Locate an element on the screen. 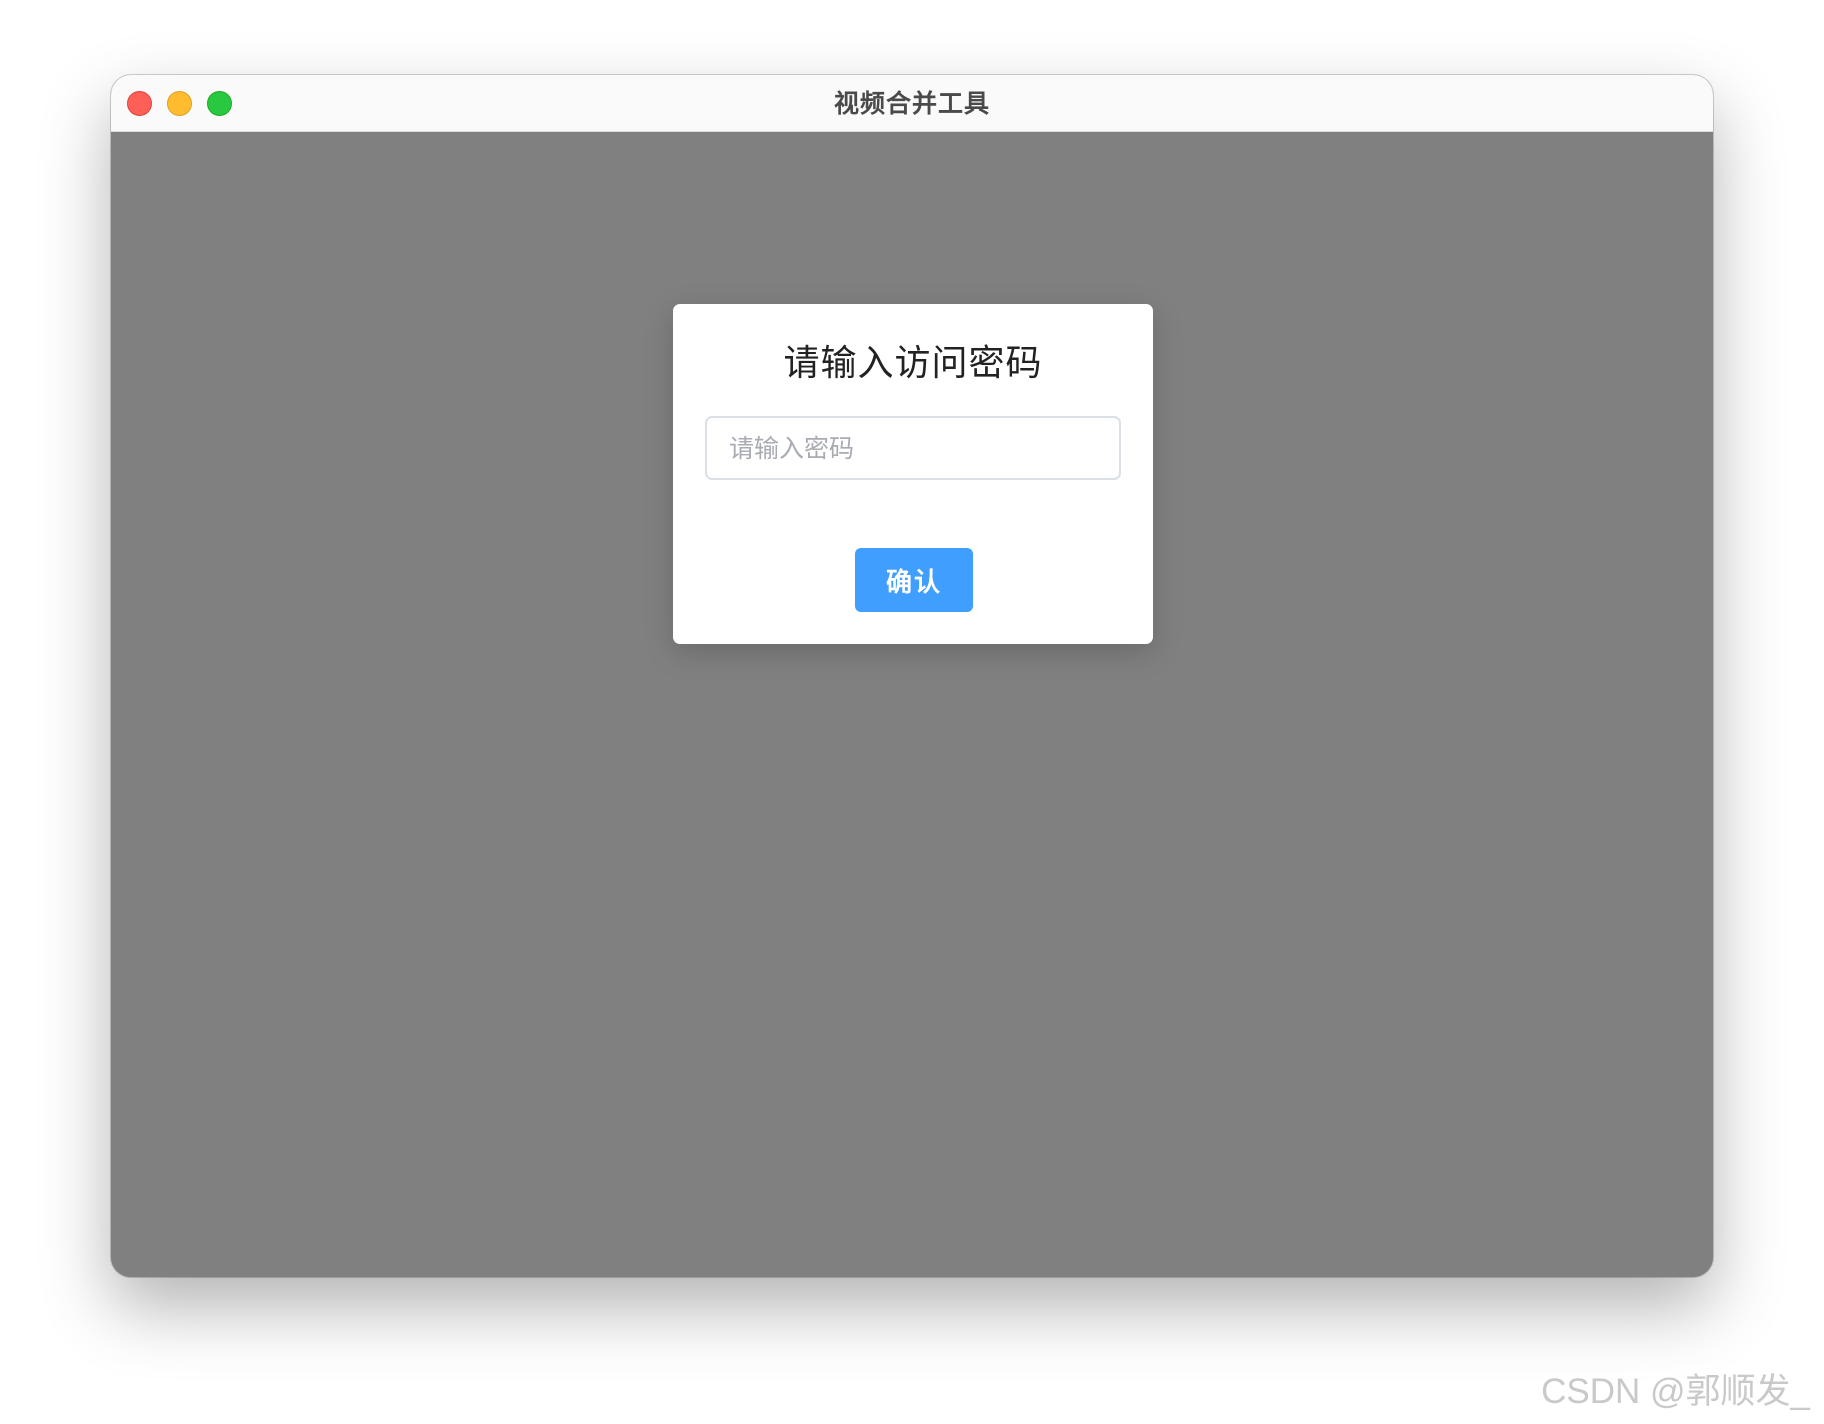 The image size is (1824, 1424). watermark: CSDN @郭顺发_ is located at coordinates (1675, 1391).